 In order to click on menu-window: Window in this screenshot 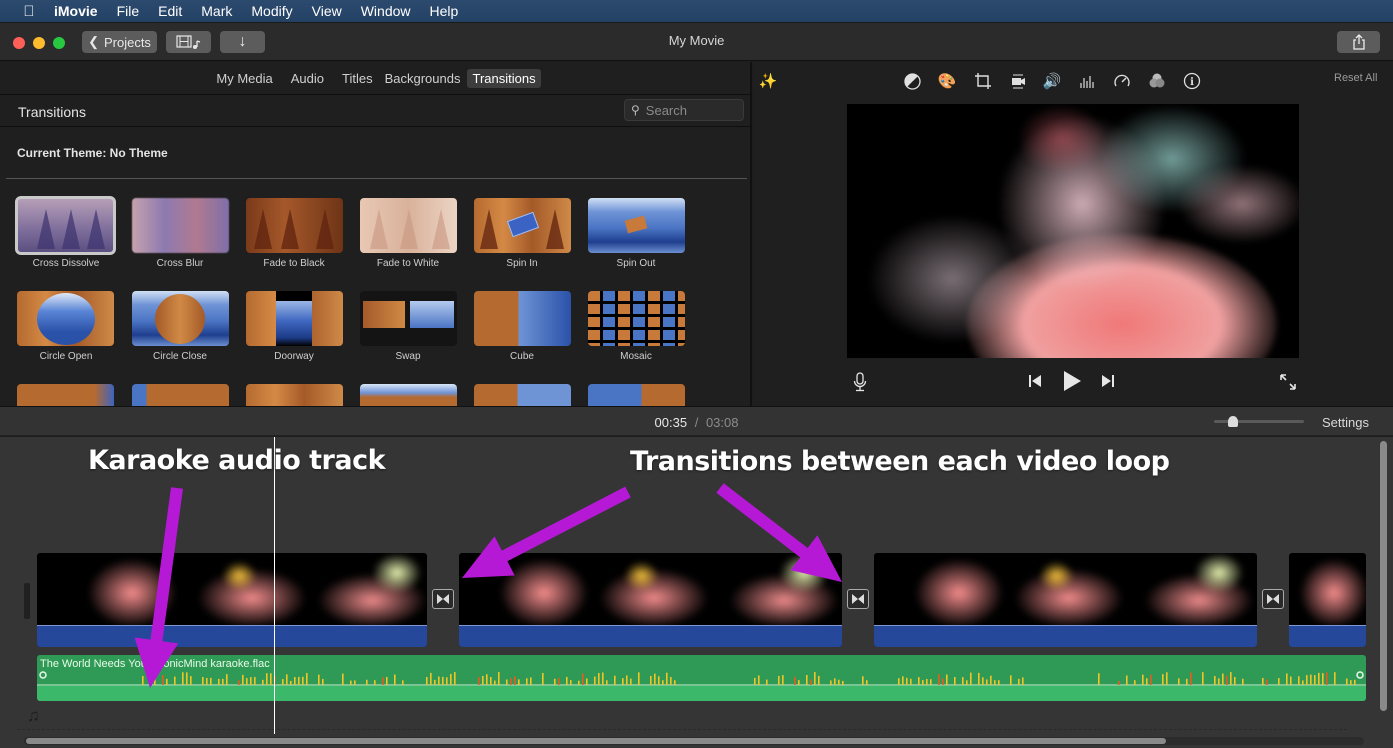, I will do `click(386, 11)`.